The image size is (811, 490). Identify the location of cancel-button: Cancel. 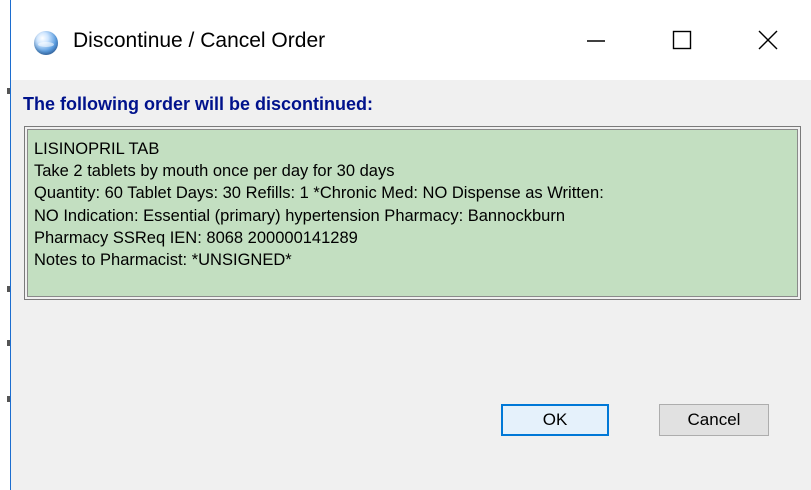
(714, 420).